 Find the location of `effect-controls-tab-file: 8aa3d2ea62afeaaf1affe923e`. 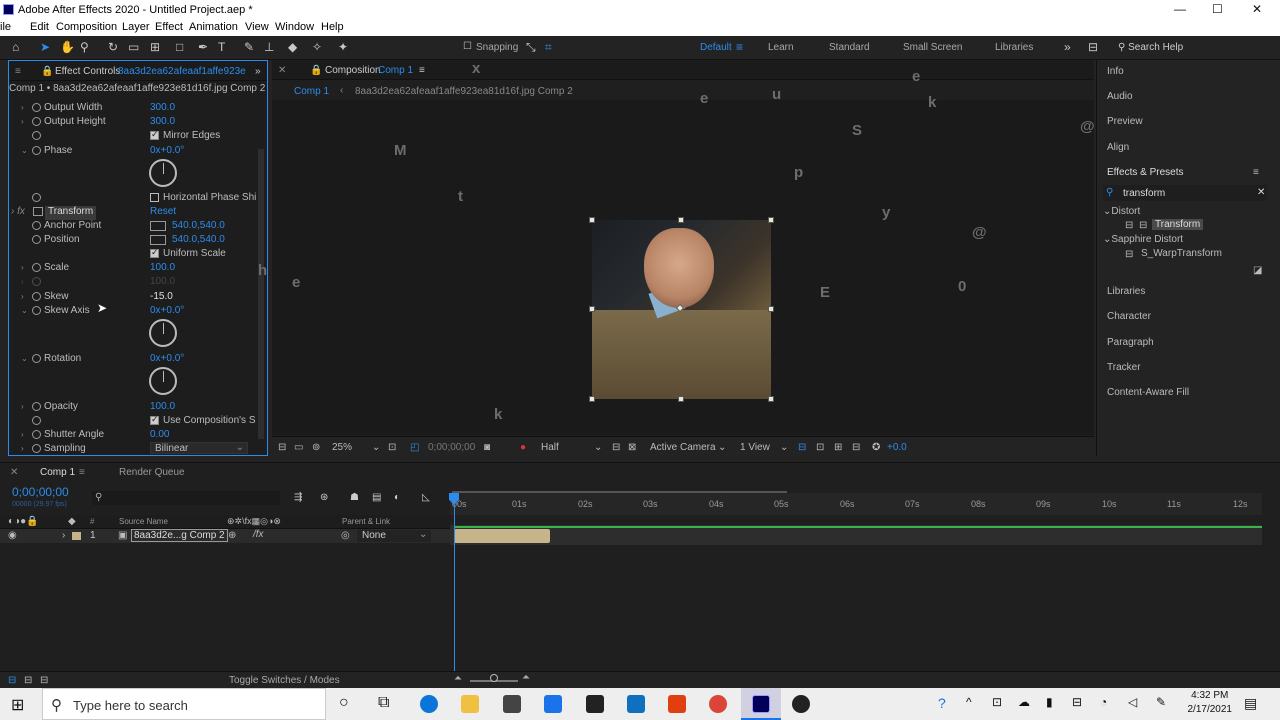

effect-controls-tab-file: 8aa3d2ea62afeaaf1affe923e is located at coordinates (182, 71).